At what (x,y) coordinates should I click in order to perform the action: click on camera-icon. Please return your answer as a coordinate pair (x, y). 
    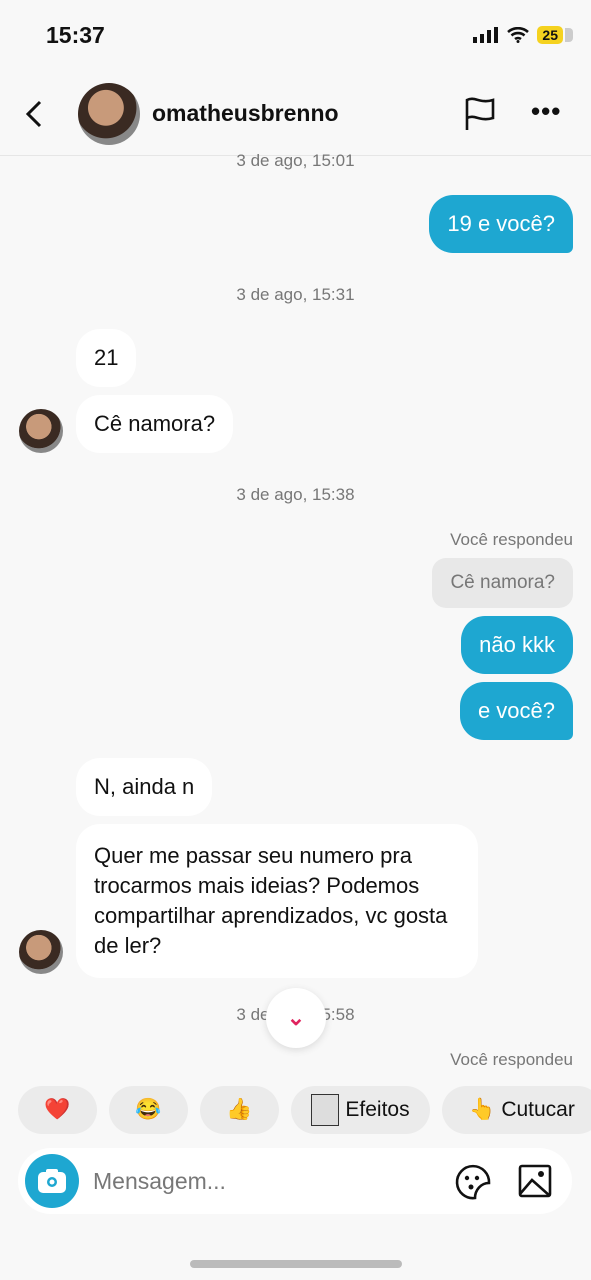
    Looking at the image, I should click on (52, 1181).